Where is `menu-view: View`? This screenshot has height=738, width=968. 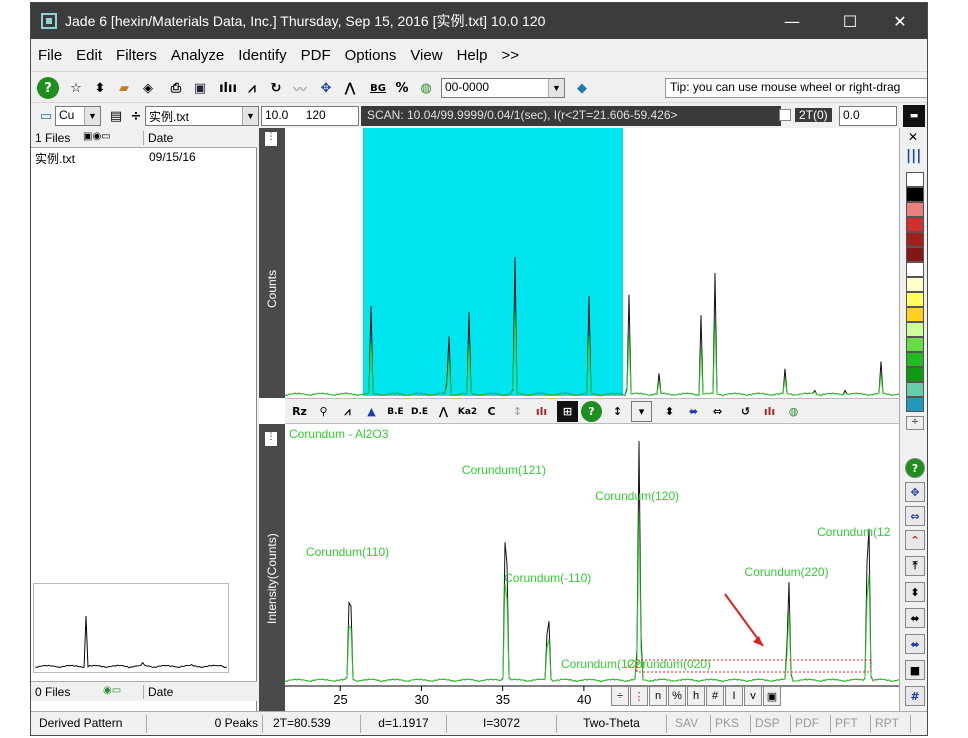 menu-view: View is located at coordinates (426, 55).